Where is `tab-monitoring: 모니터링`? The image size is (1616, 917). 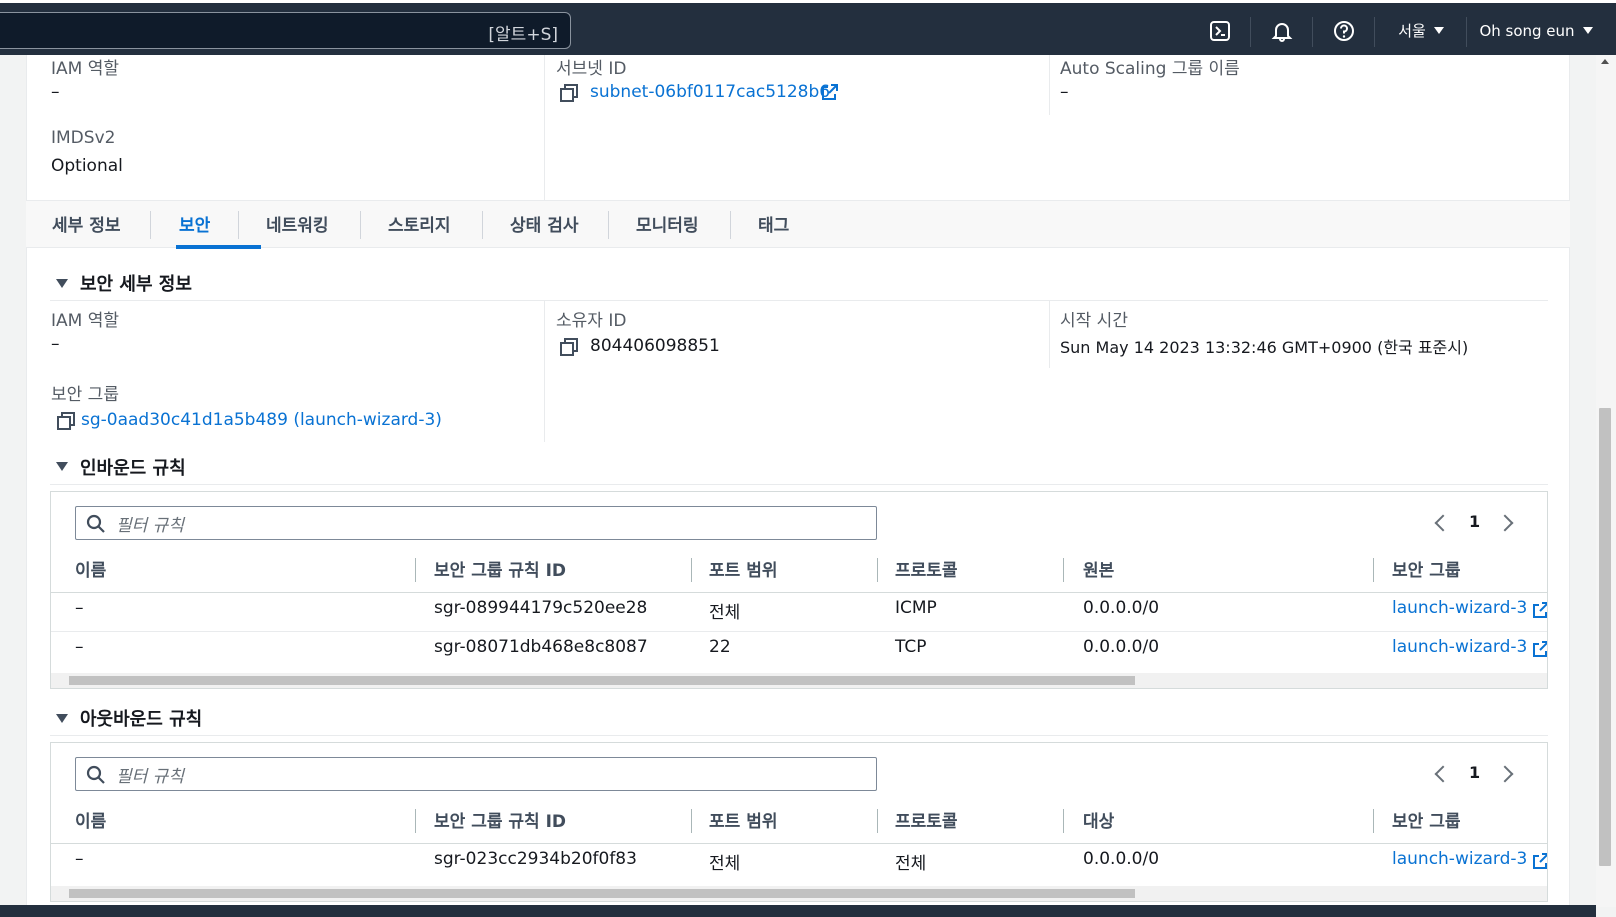 tab-monitoring: 모니터링 is located at coordinates (667, 223).